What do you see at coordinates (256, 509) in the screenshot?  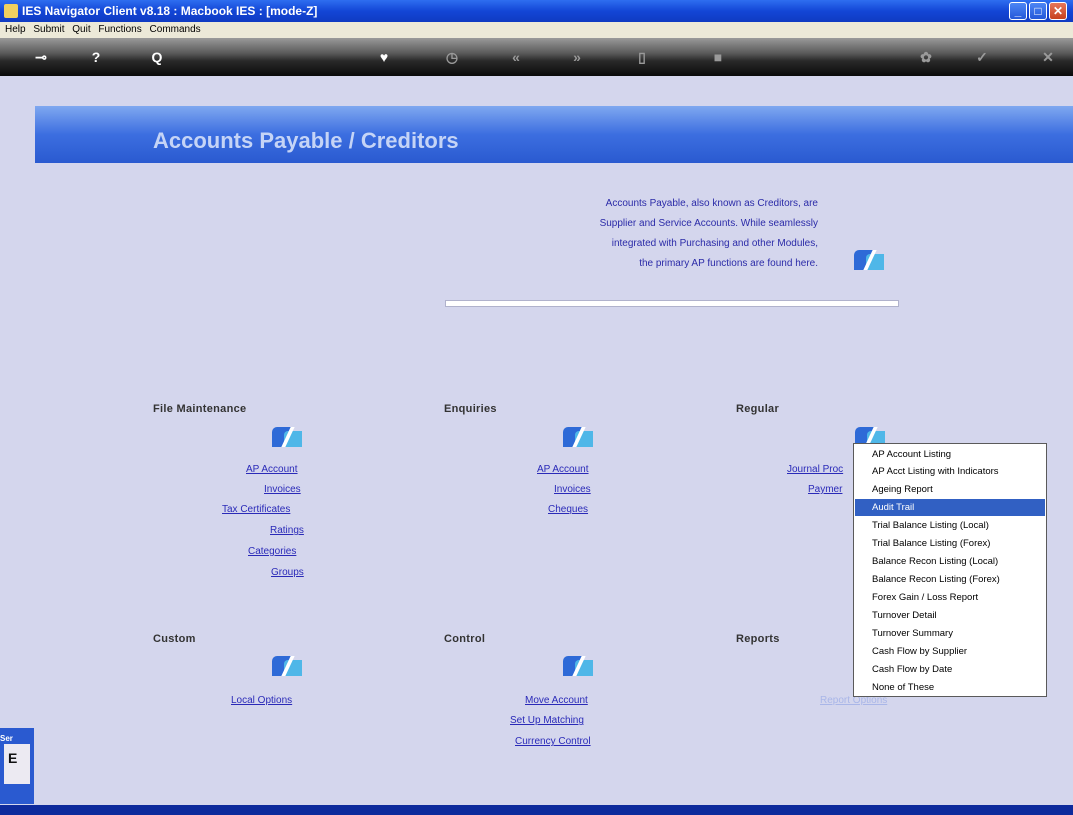 I see `link-tax-certificates: Tax Certificates` at bounding box center [256, 509].